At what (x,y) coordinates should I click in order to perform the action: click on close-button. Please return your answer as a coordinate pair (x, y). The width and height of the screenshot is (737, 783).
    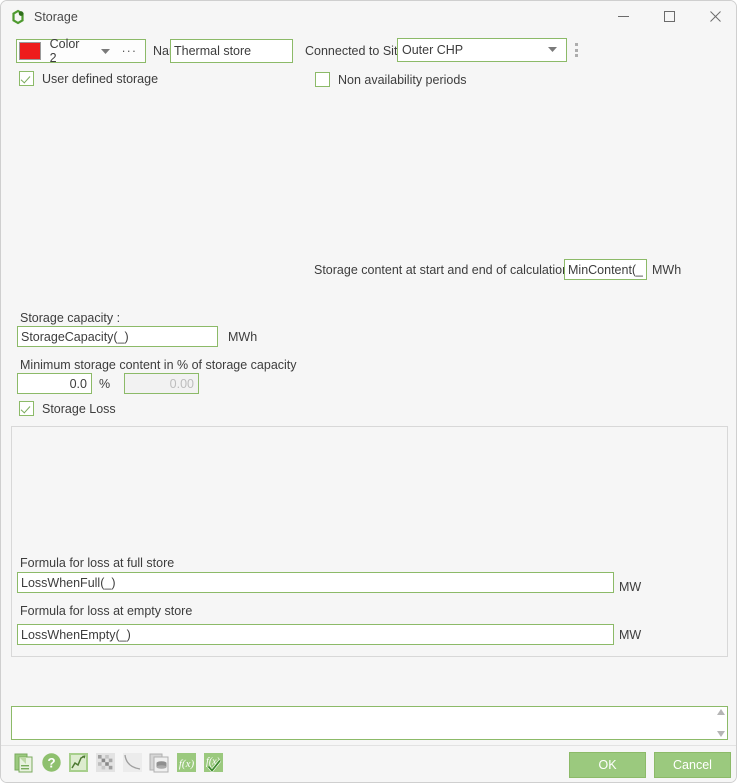
    Looking at the image, I should click on (714, 16).